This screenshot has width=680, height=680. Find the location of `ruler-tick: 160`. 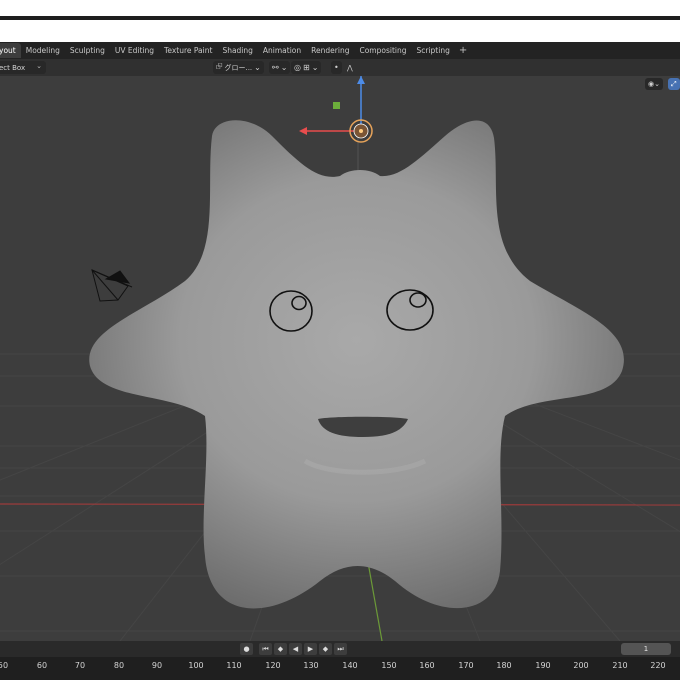

ruler-tick: 160 is located at coordinates (427, 665).